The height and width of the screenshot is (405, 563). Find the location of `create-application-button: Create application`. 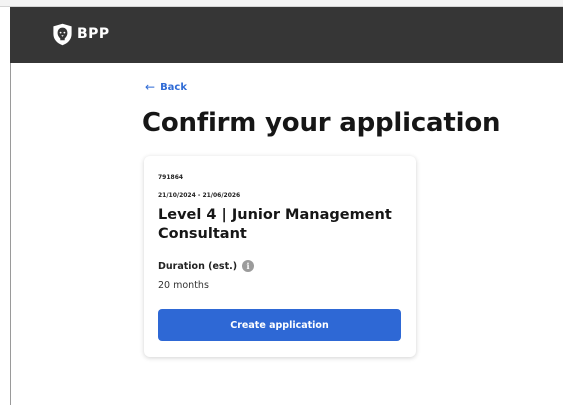

create-application-button: Create application is located at coordinates (279, 325).